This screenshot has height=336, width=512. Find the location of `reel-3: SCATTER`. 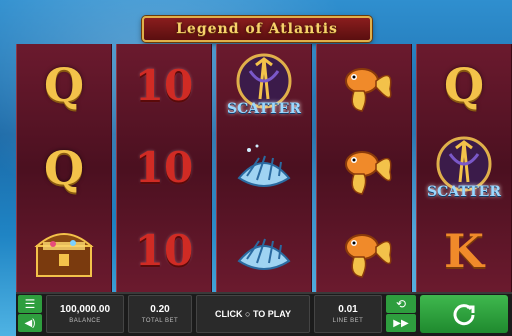

reel-3: SCATTER is located at coordinates (264, 168).